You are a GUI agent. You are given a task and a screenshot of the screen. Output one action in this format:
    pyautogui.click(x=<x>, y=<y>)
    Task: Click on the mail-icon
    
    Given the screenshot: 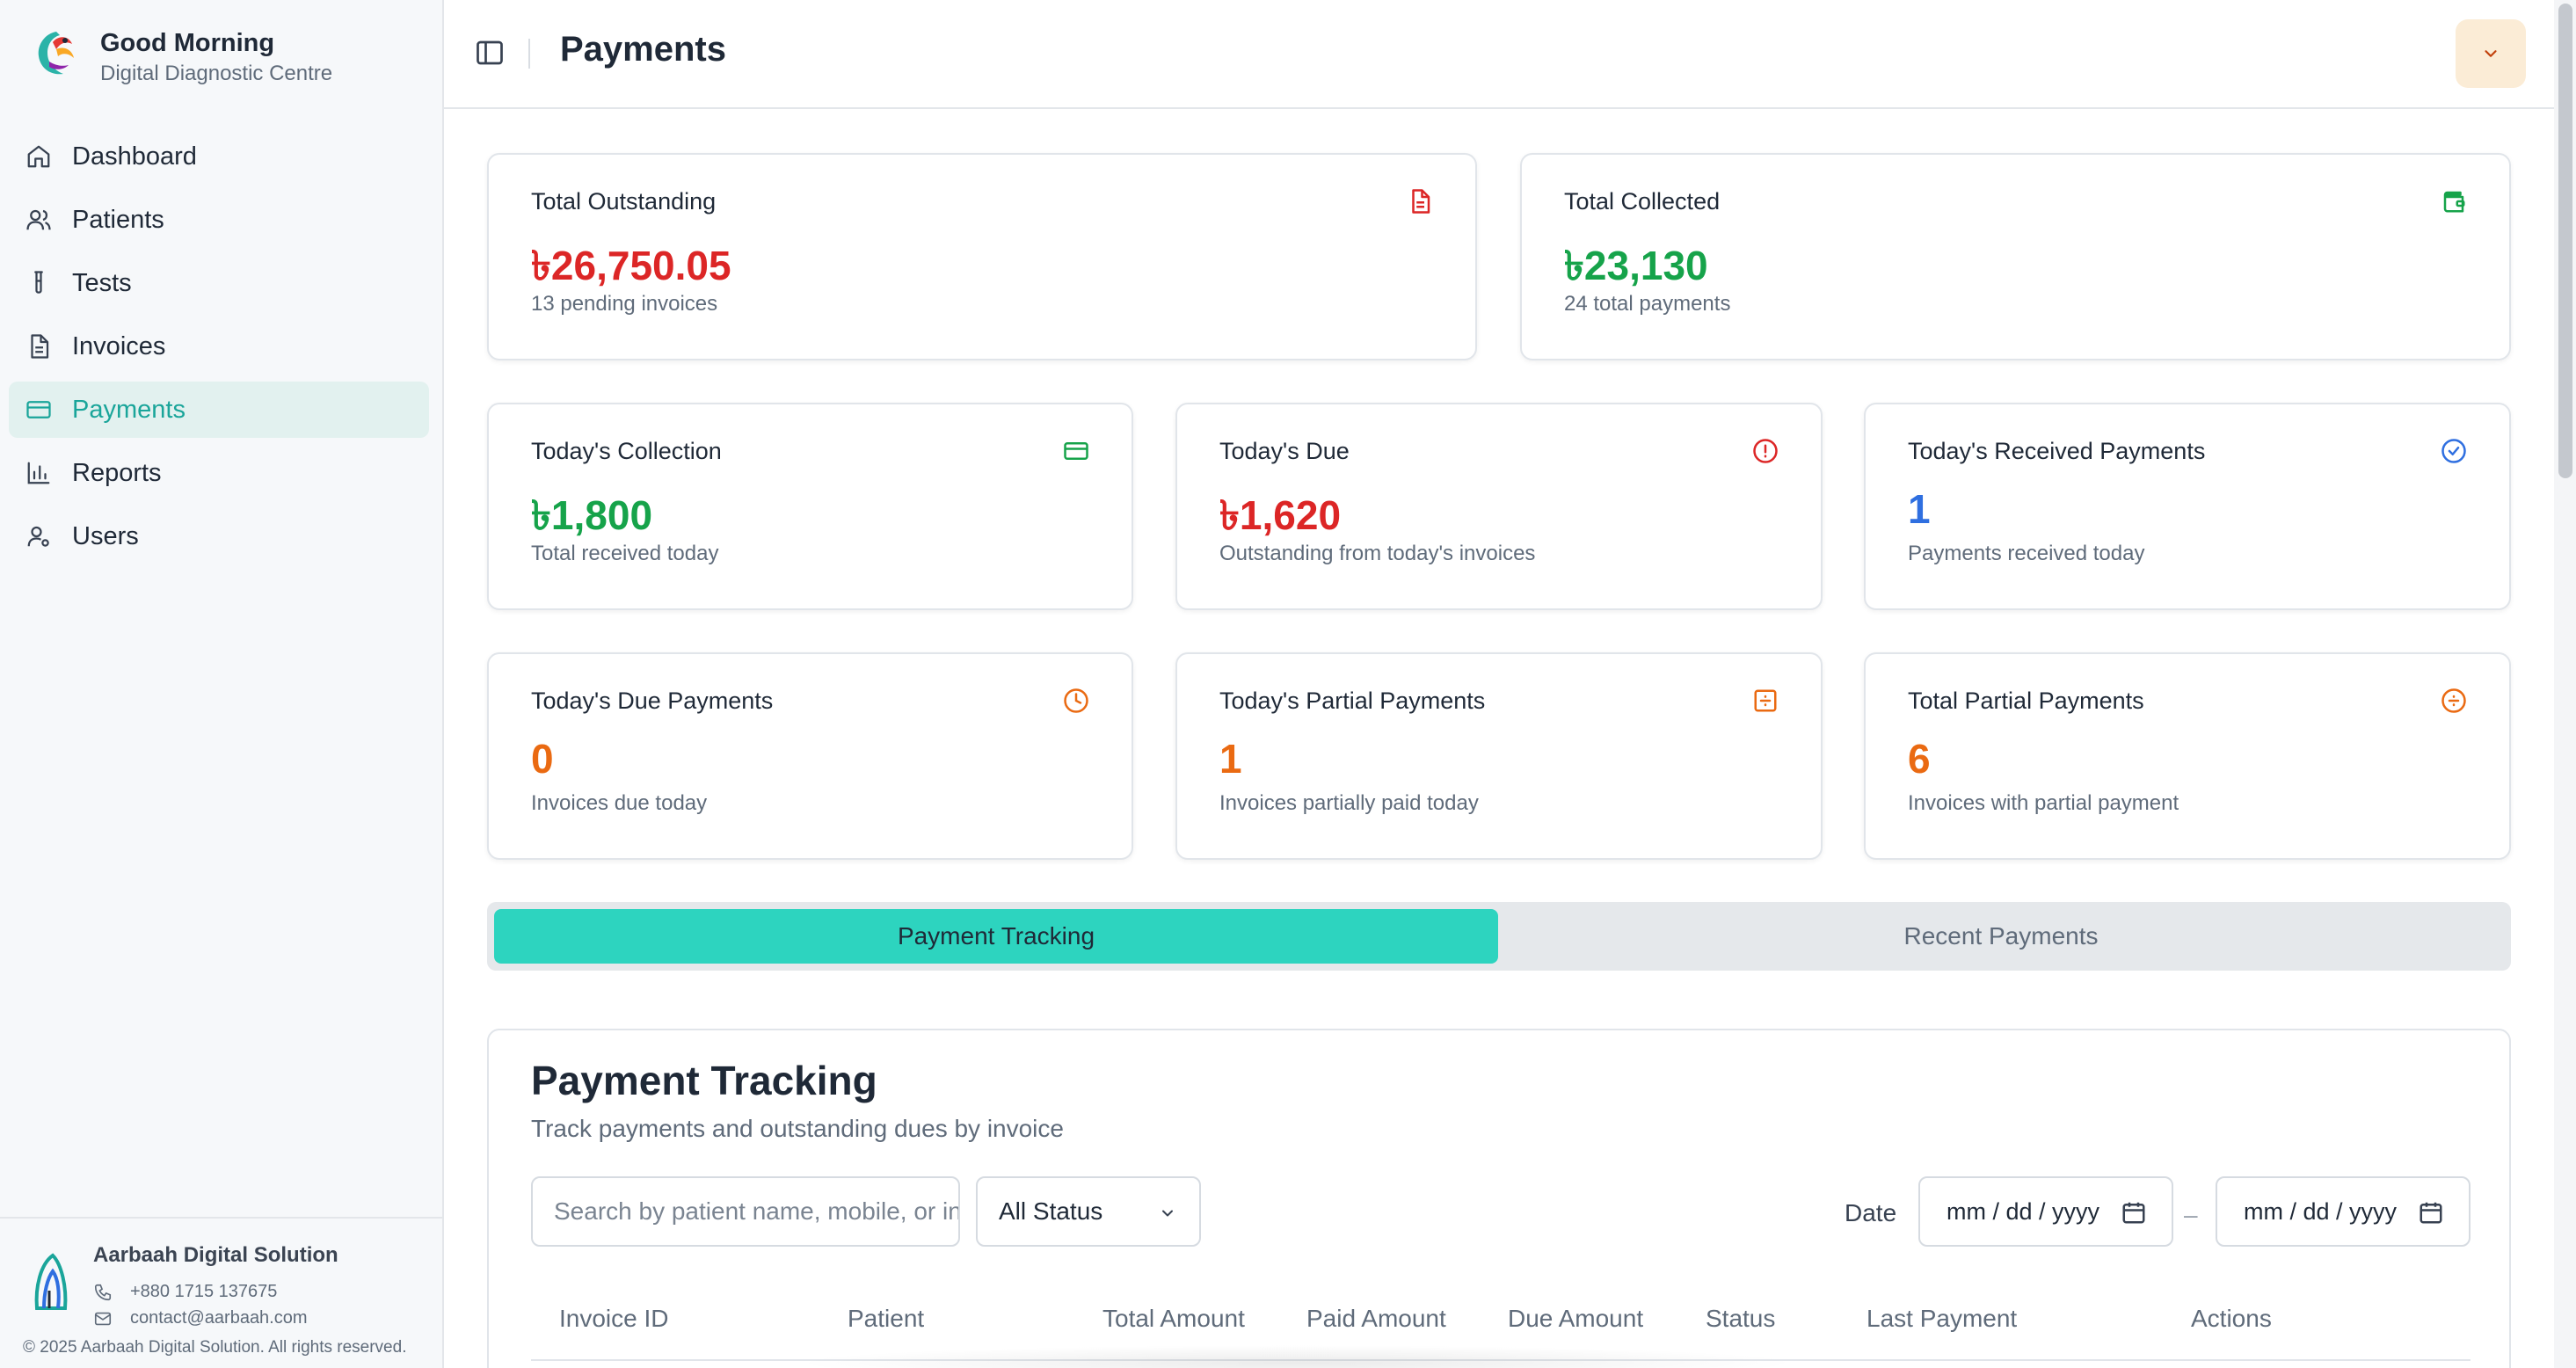 What is the action you would take?
    pyautogui.click(x=103, y=1318)
    